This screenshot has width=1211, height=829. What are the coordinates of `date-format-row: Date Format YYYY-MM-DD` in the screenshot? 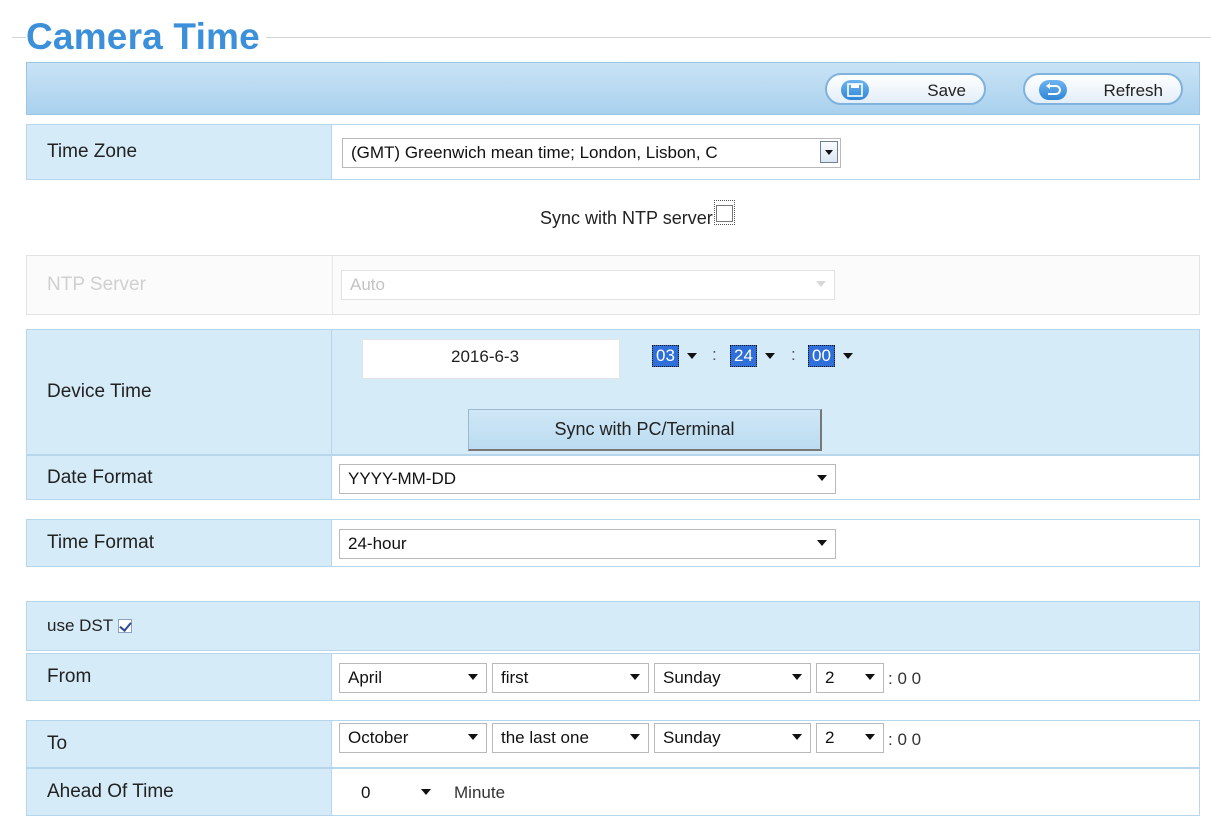 It's located at (613, 477).